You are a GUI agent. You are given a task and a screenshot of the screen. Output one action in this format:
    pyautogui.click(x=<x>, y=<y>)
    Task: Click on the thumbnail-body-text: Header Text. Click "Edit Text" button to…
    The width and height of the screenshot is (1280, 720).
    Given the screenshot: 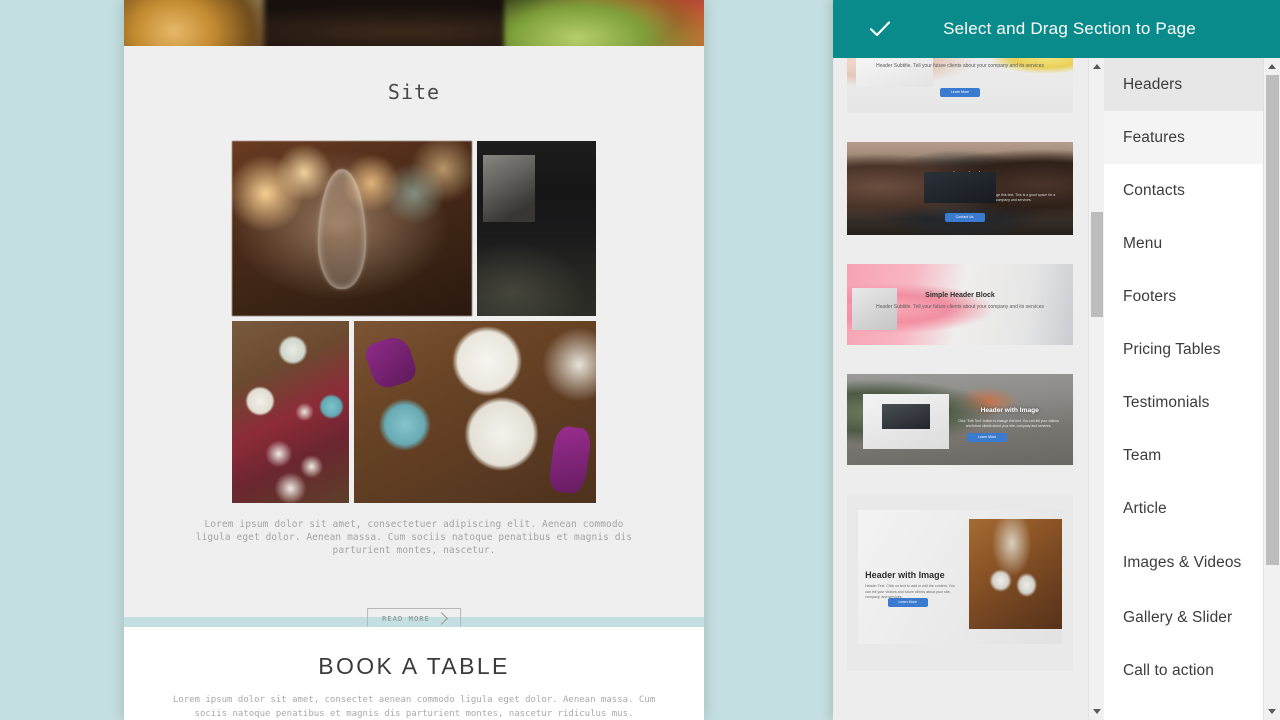 What is the action you would take?
    pyautogui.click(x=992, y=198)
    